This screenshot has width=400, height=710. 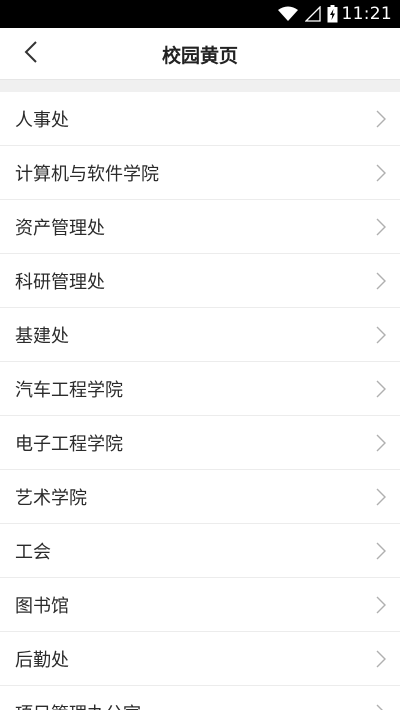 What do you see at coordinates (200, 227) in the screenshot?
I see `list-item: 资产管理处` at bounding box center [200, 227].